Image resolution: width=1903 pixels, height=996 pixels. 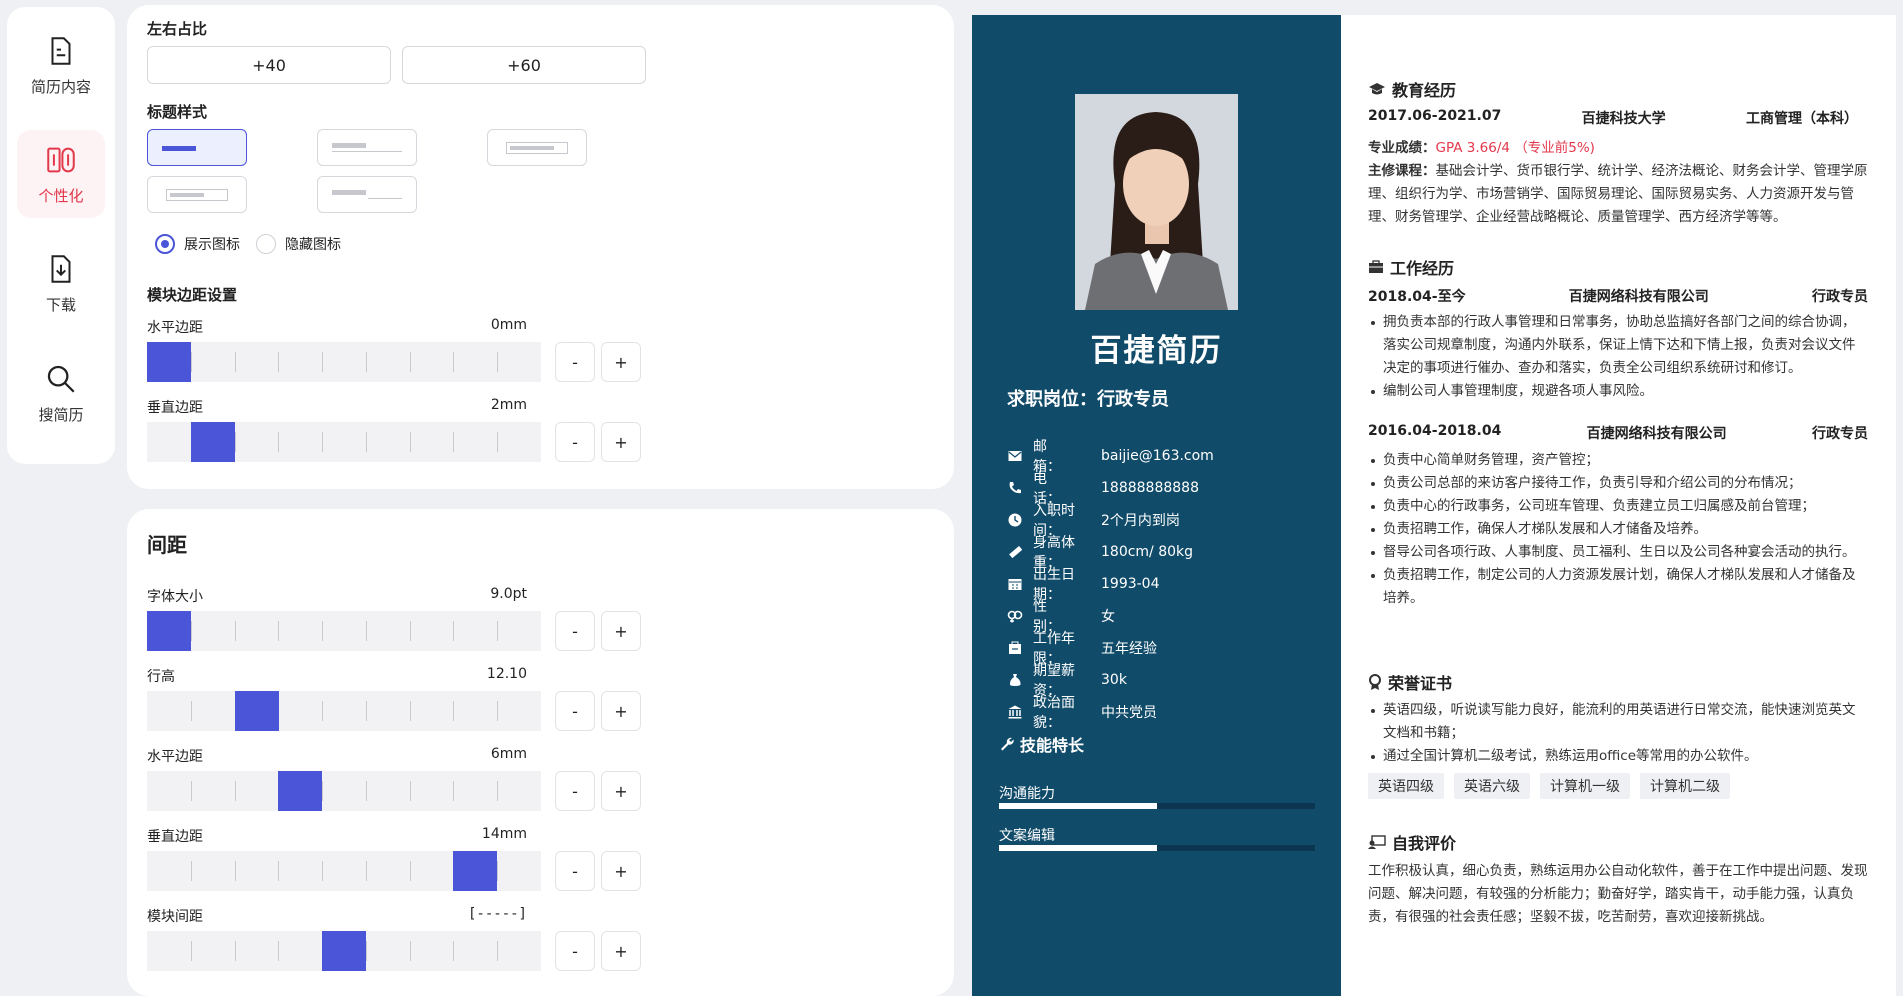 What do you see at coordinates (1375, 682) in the screenshot?
I see `medal-icon` at bounding box center [1375, 682].